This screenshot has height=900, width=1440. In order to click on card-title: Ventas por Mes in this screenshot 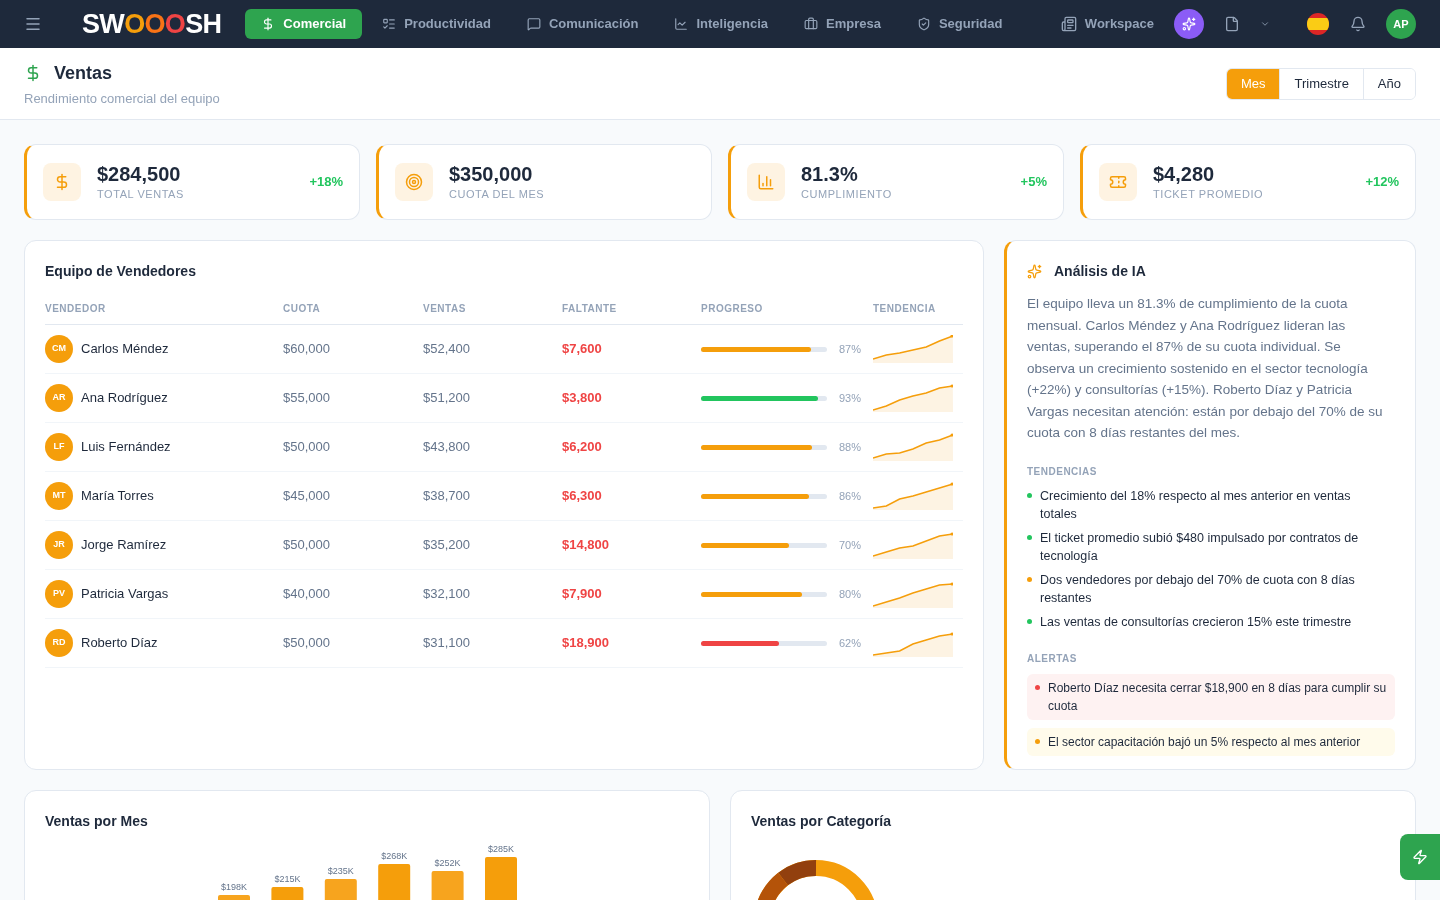, I will do `click(97, 821)`.